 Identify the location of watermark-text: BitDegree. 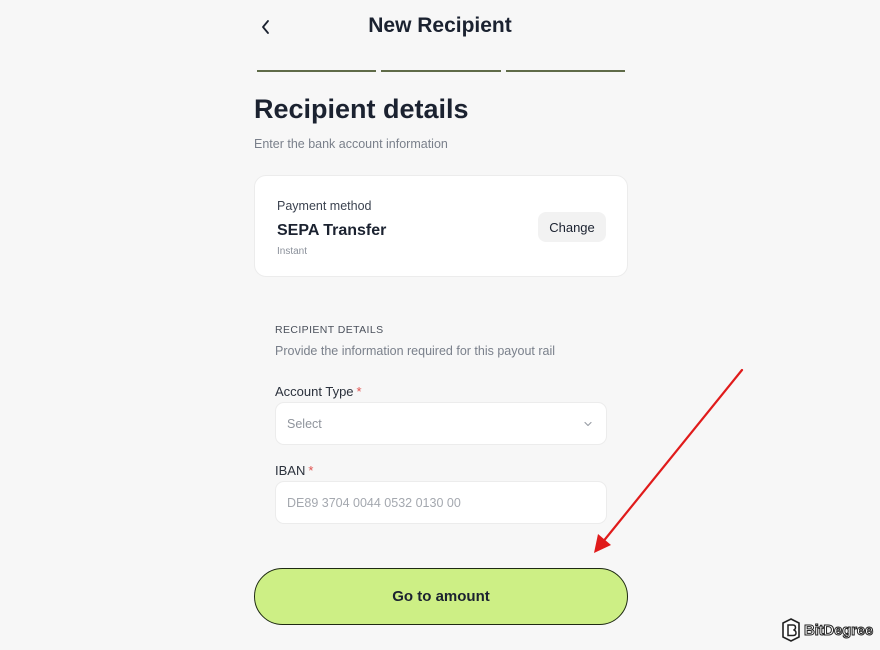
(838, 630).